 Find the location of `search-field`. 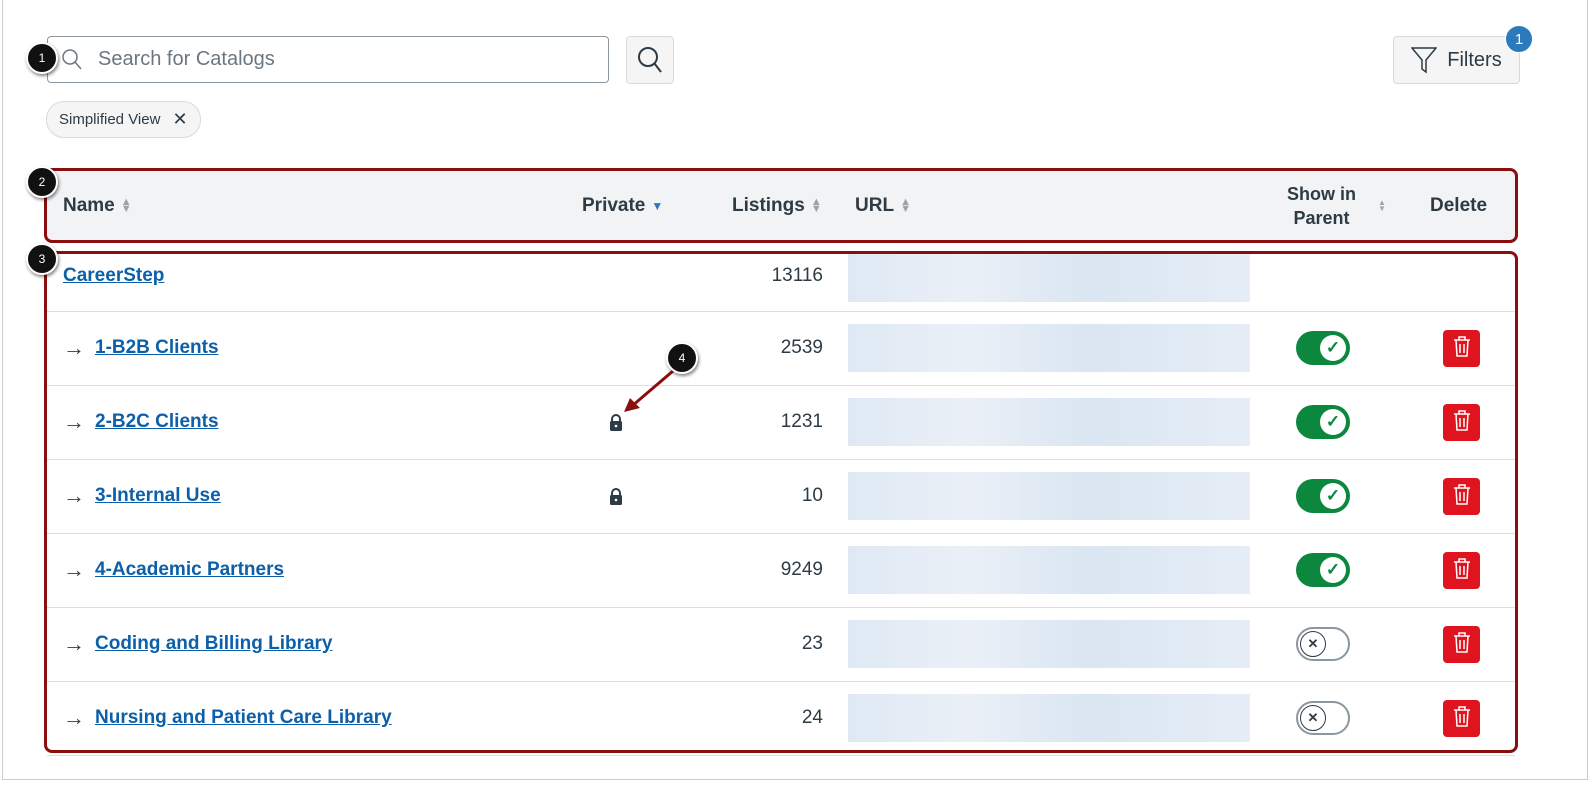

search-field is located at coordinates (328, 59).